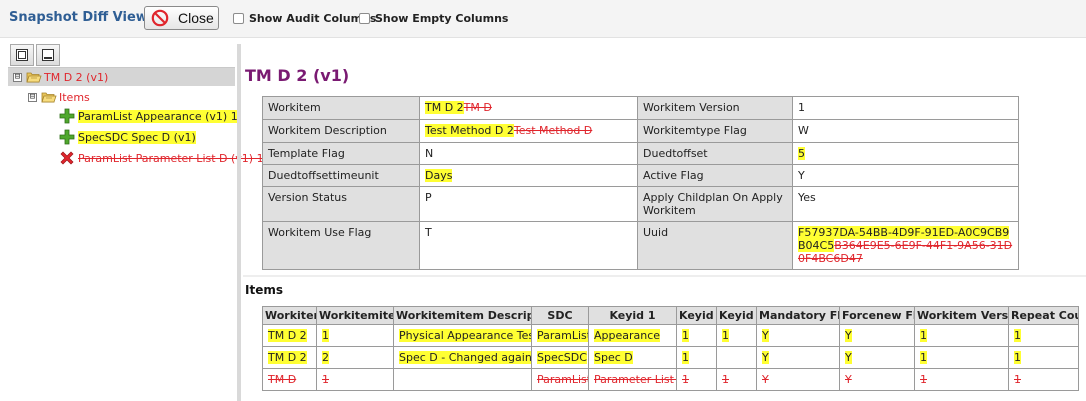 This screenshot has height=401, width=1086. I want to click on cell-value: 2, so click(325, 357).